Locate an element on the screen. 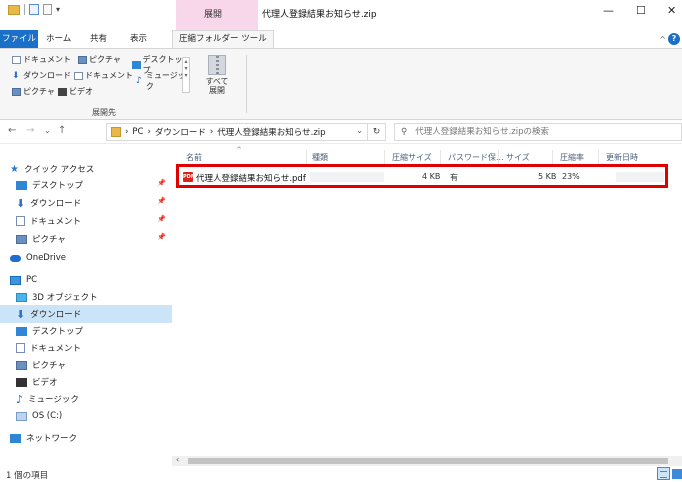 The width and height of the screenshot is (682, 482). network-icon is located at coordinates (15, 438).